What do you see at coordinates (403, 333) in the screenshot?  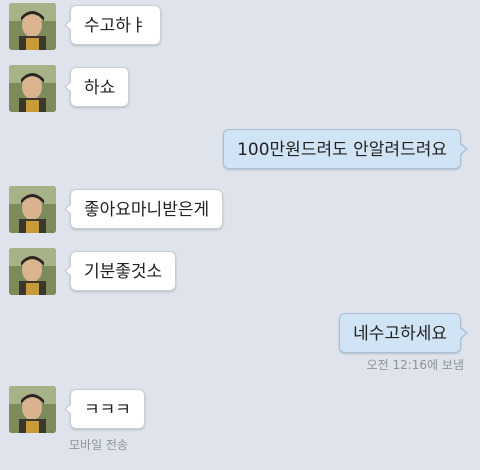 I see `message-bubble-outgoing: 네수고하세요` at bounding box center [403, 333].